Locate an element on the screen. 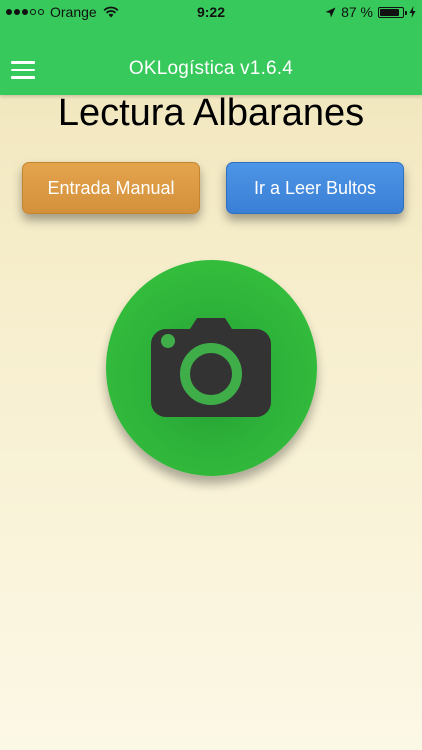  battery-icon is located at coordinates (392, 12).